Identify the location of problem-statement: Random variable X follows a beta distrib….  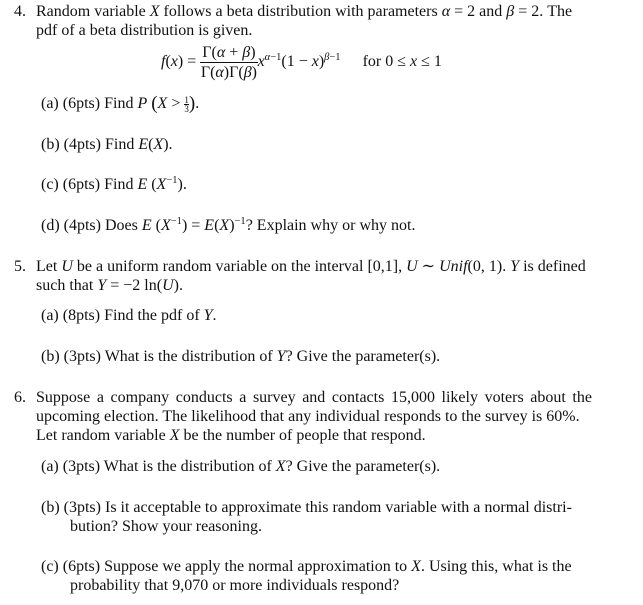
(304, 11).